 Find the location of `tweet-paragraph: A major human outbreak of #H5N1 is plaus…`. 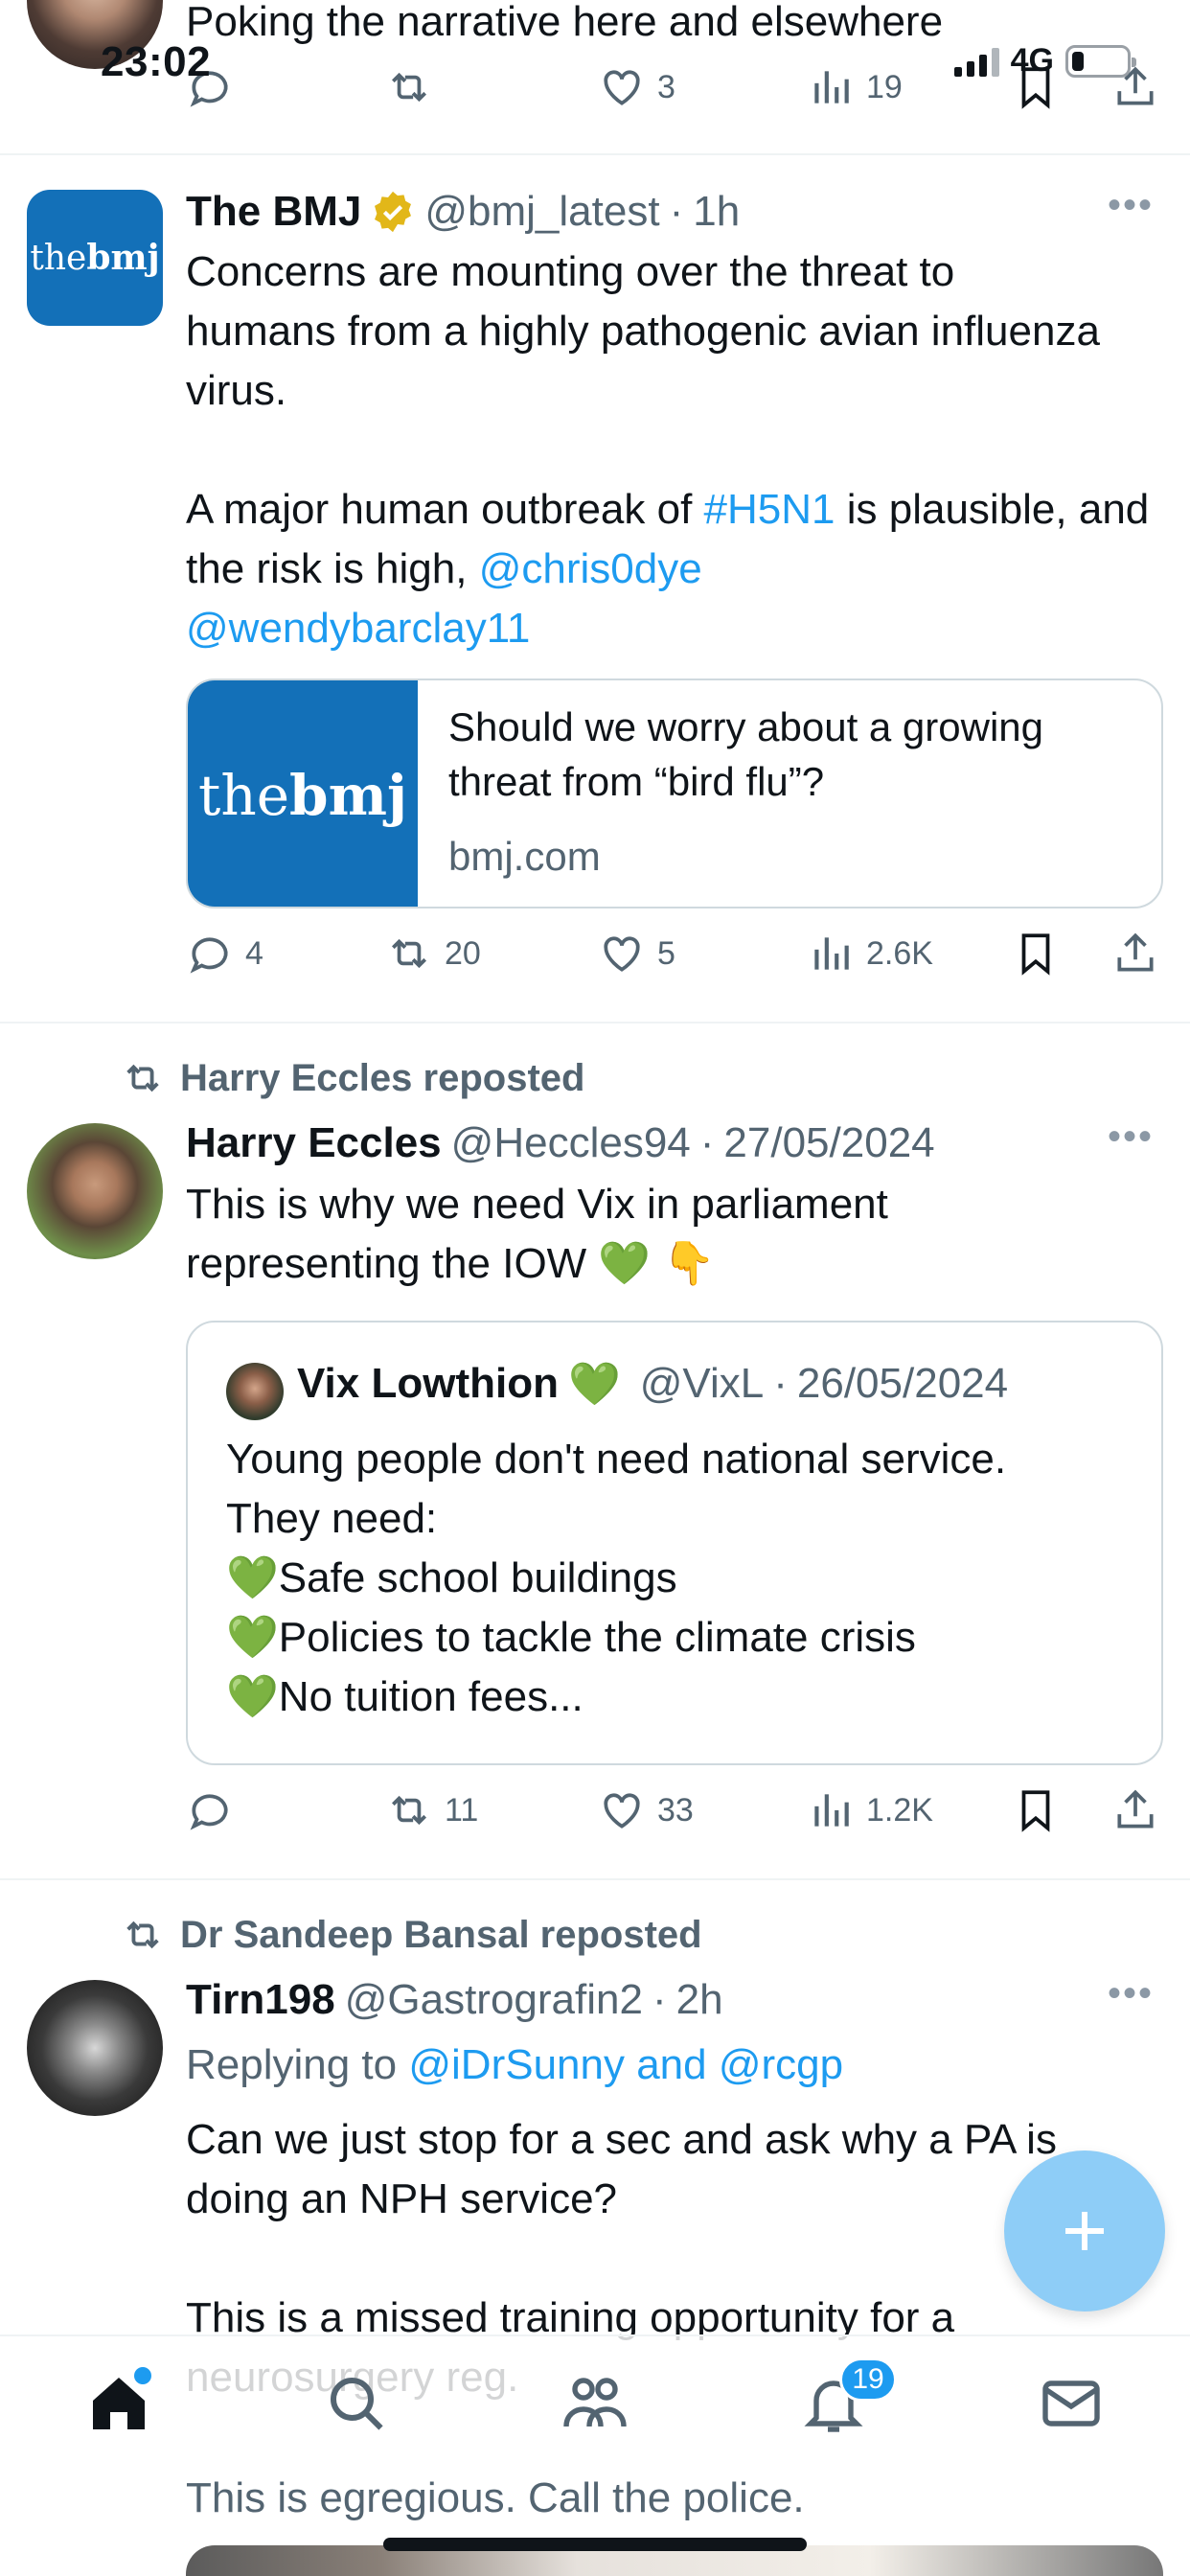

tweet-paragraph: A major human outbreak of #H5N1 is plaus… is located at coordinates (674, 569).